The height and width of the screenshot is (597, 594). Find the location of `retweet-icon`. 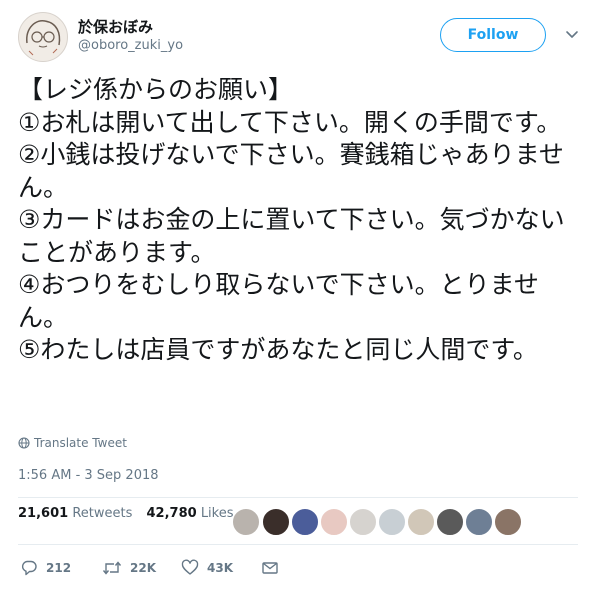

retweet-icon is located at coordinates (112, 568).